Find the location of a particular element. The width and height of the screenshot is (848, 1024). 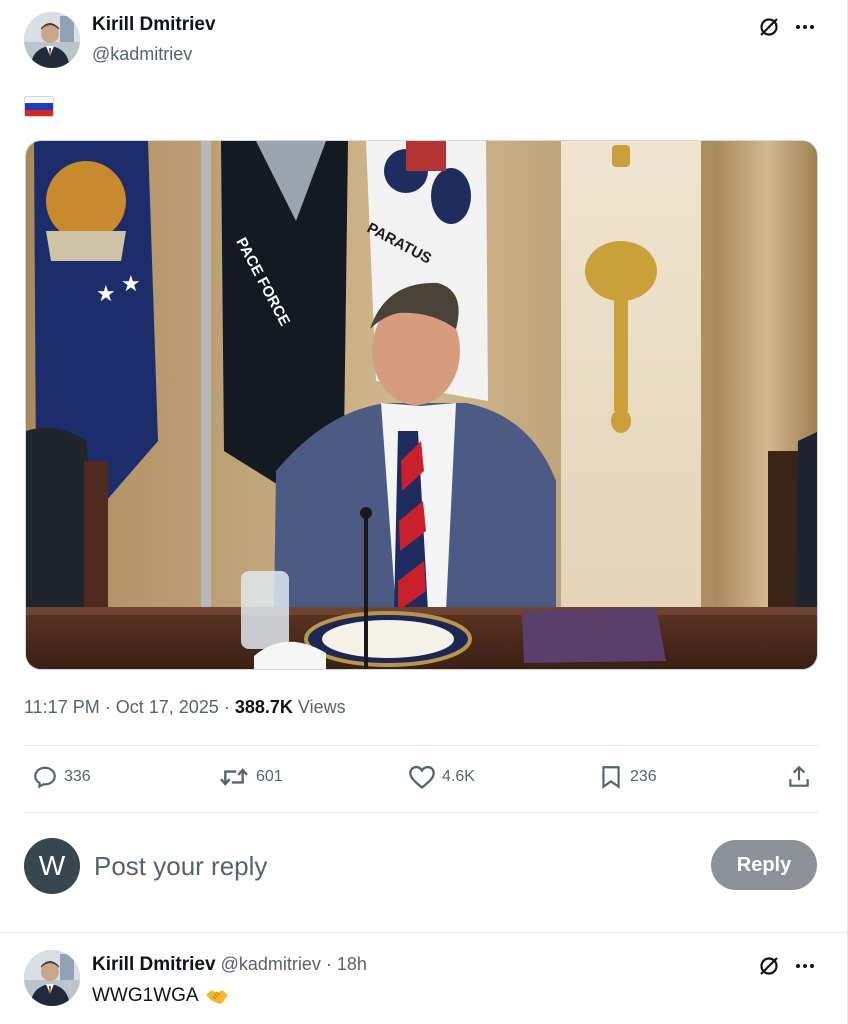

author-name: Kirill Dmitriev is located at coordinates (154, 25).